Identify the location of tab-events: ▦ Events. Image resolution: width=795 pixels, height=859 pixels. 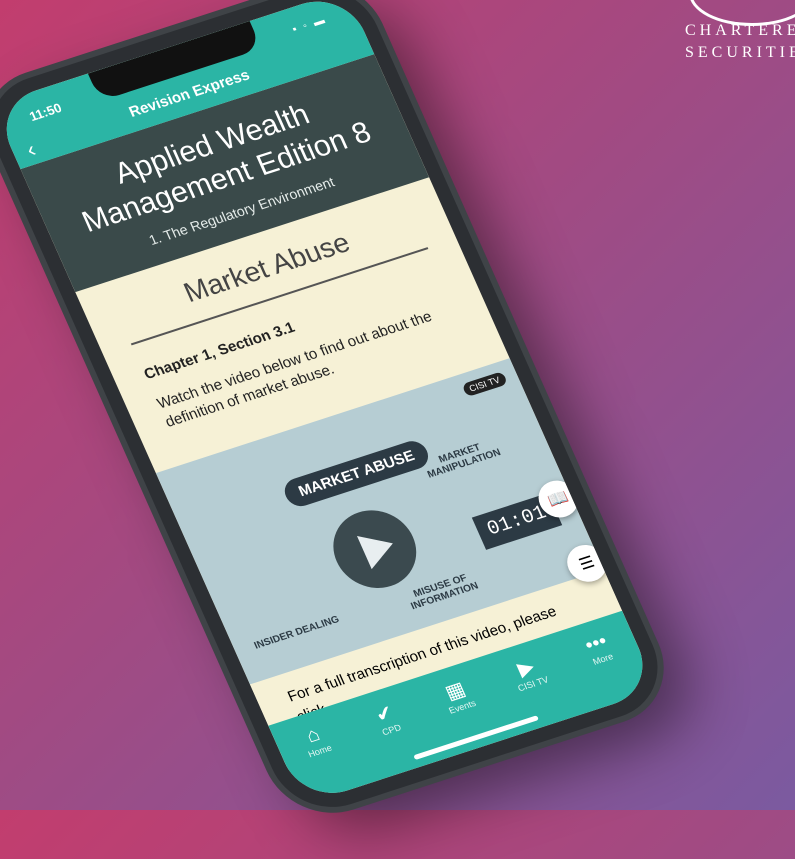
(457, 695).